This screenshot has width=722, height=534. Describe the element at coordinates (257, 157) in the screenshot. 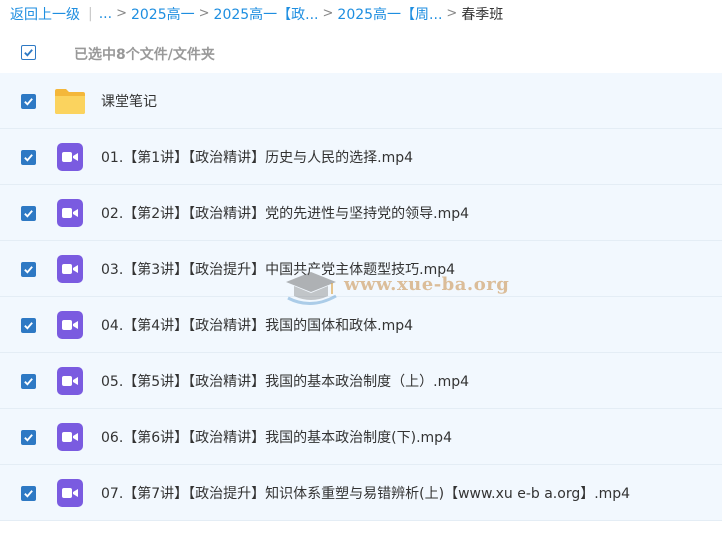

I see `file-name: 01.【第1讲】【政治精讲】历史与人民的选择.mp4` at that location.